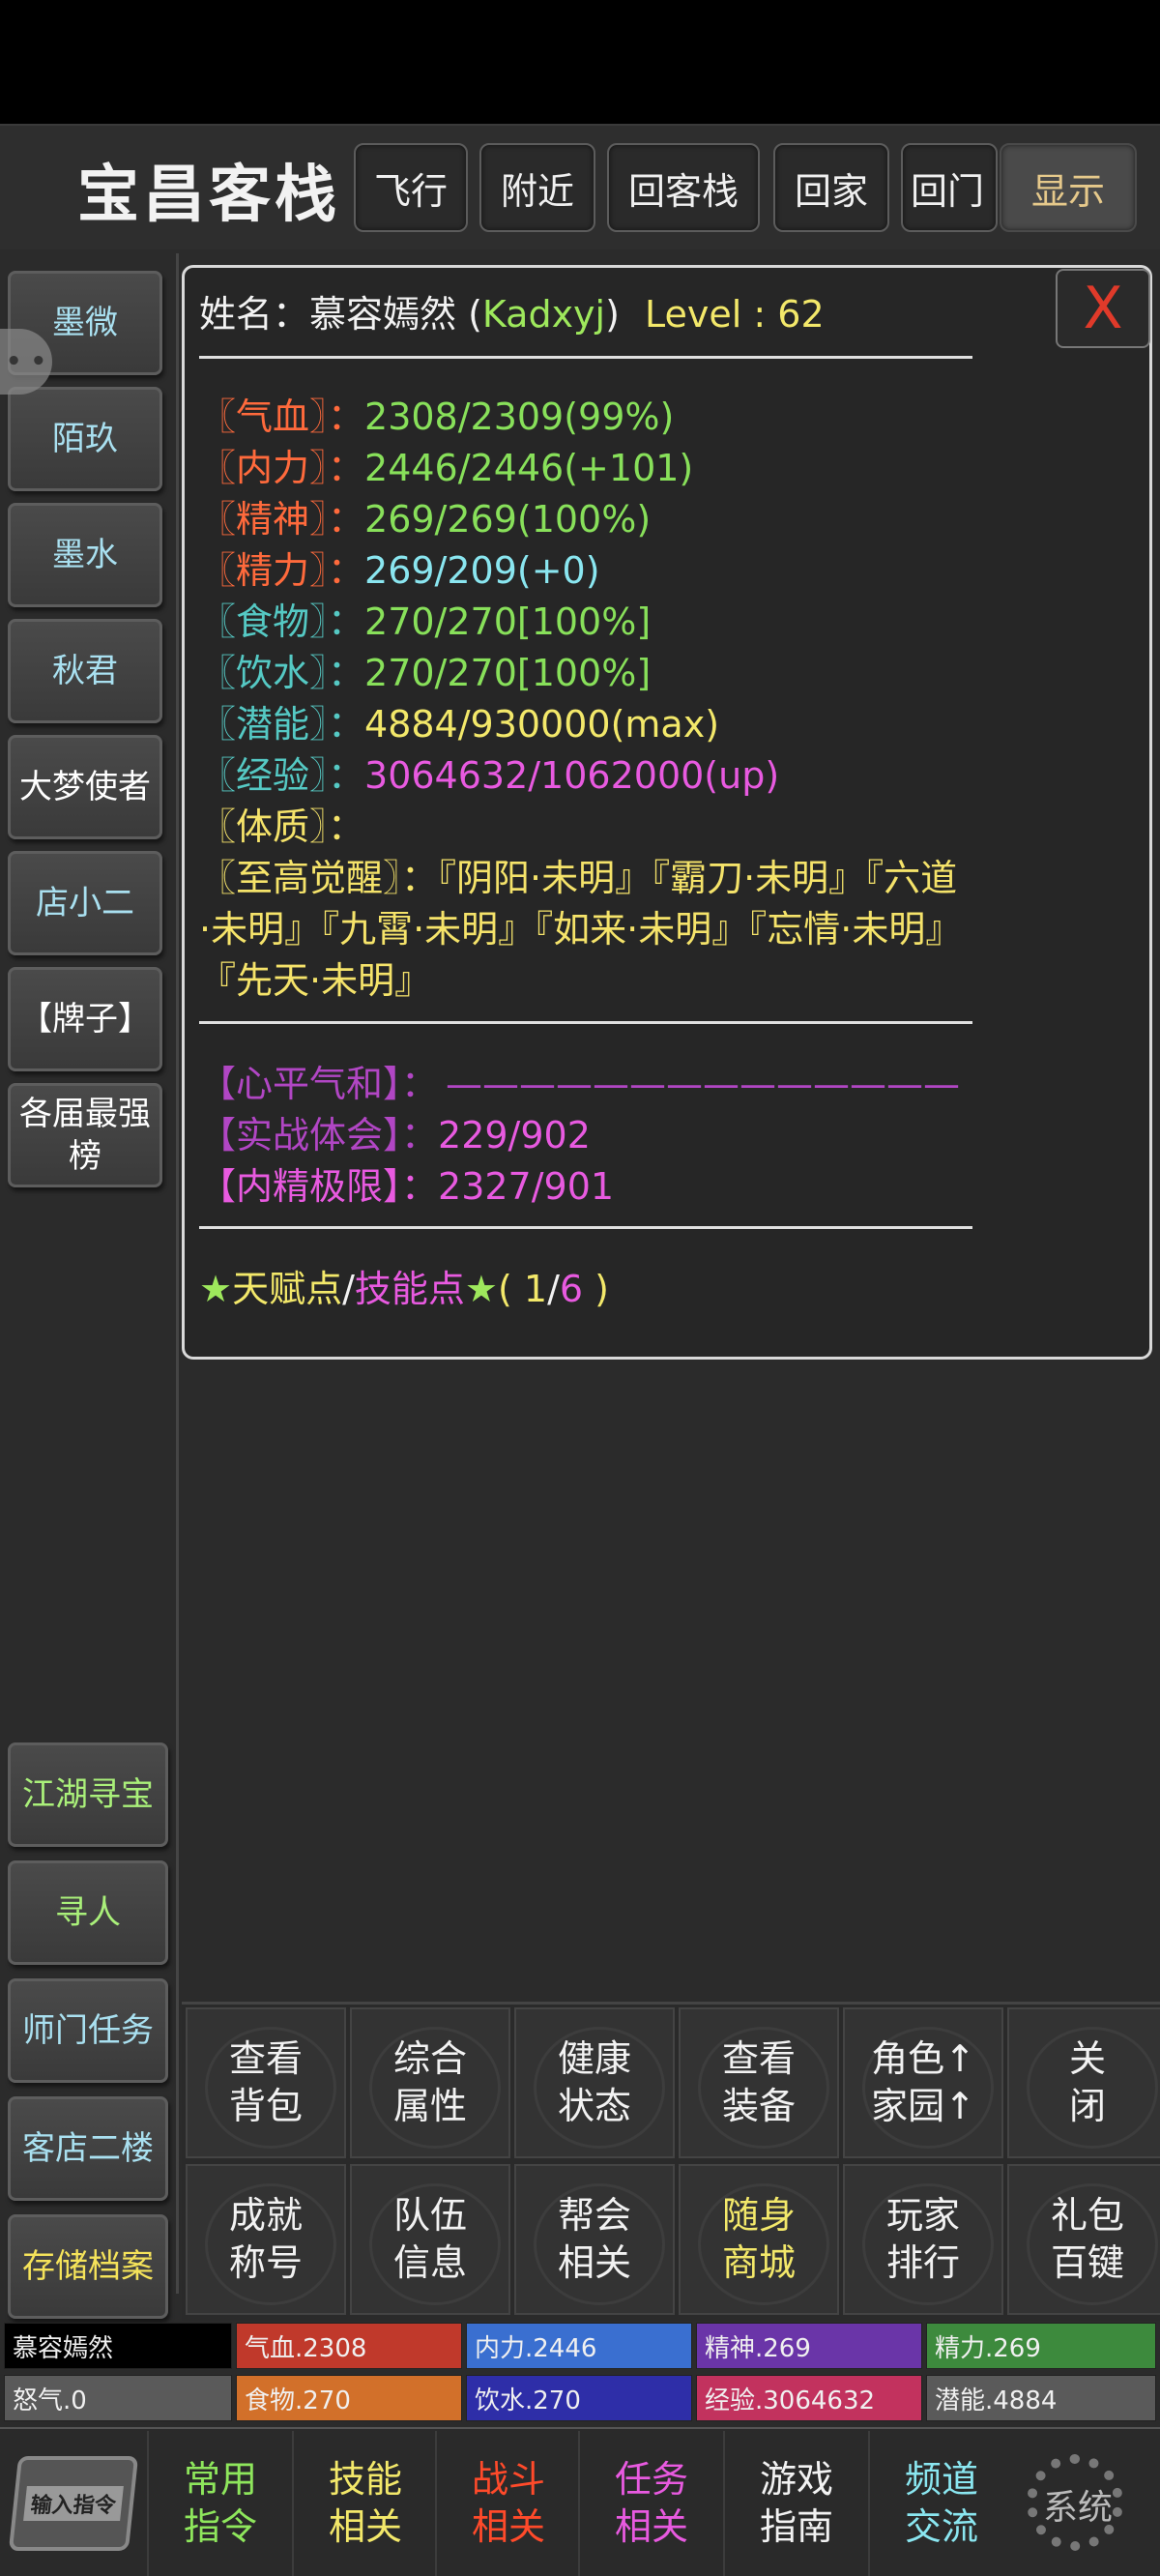 The height and width of the screenshot is (2576, 1160). Describe the element at coordinates (407, 1186) in the screenshot. I see `sub-stat-essence-limit: 【内精极限】：2327/901` at that location.